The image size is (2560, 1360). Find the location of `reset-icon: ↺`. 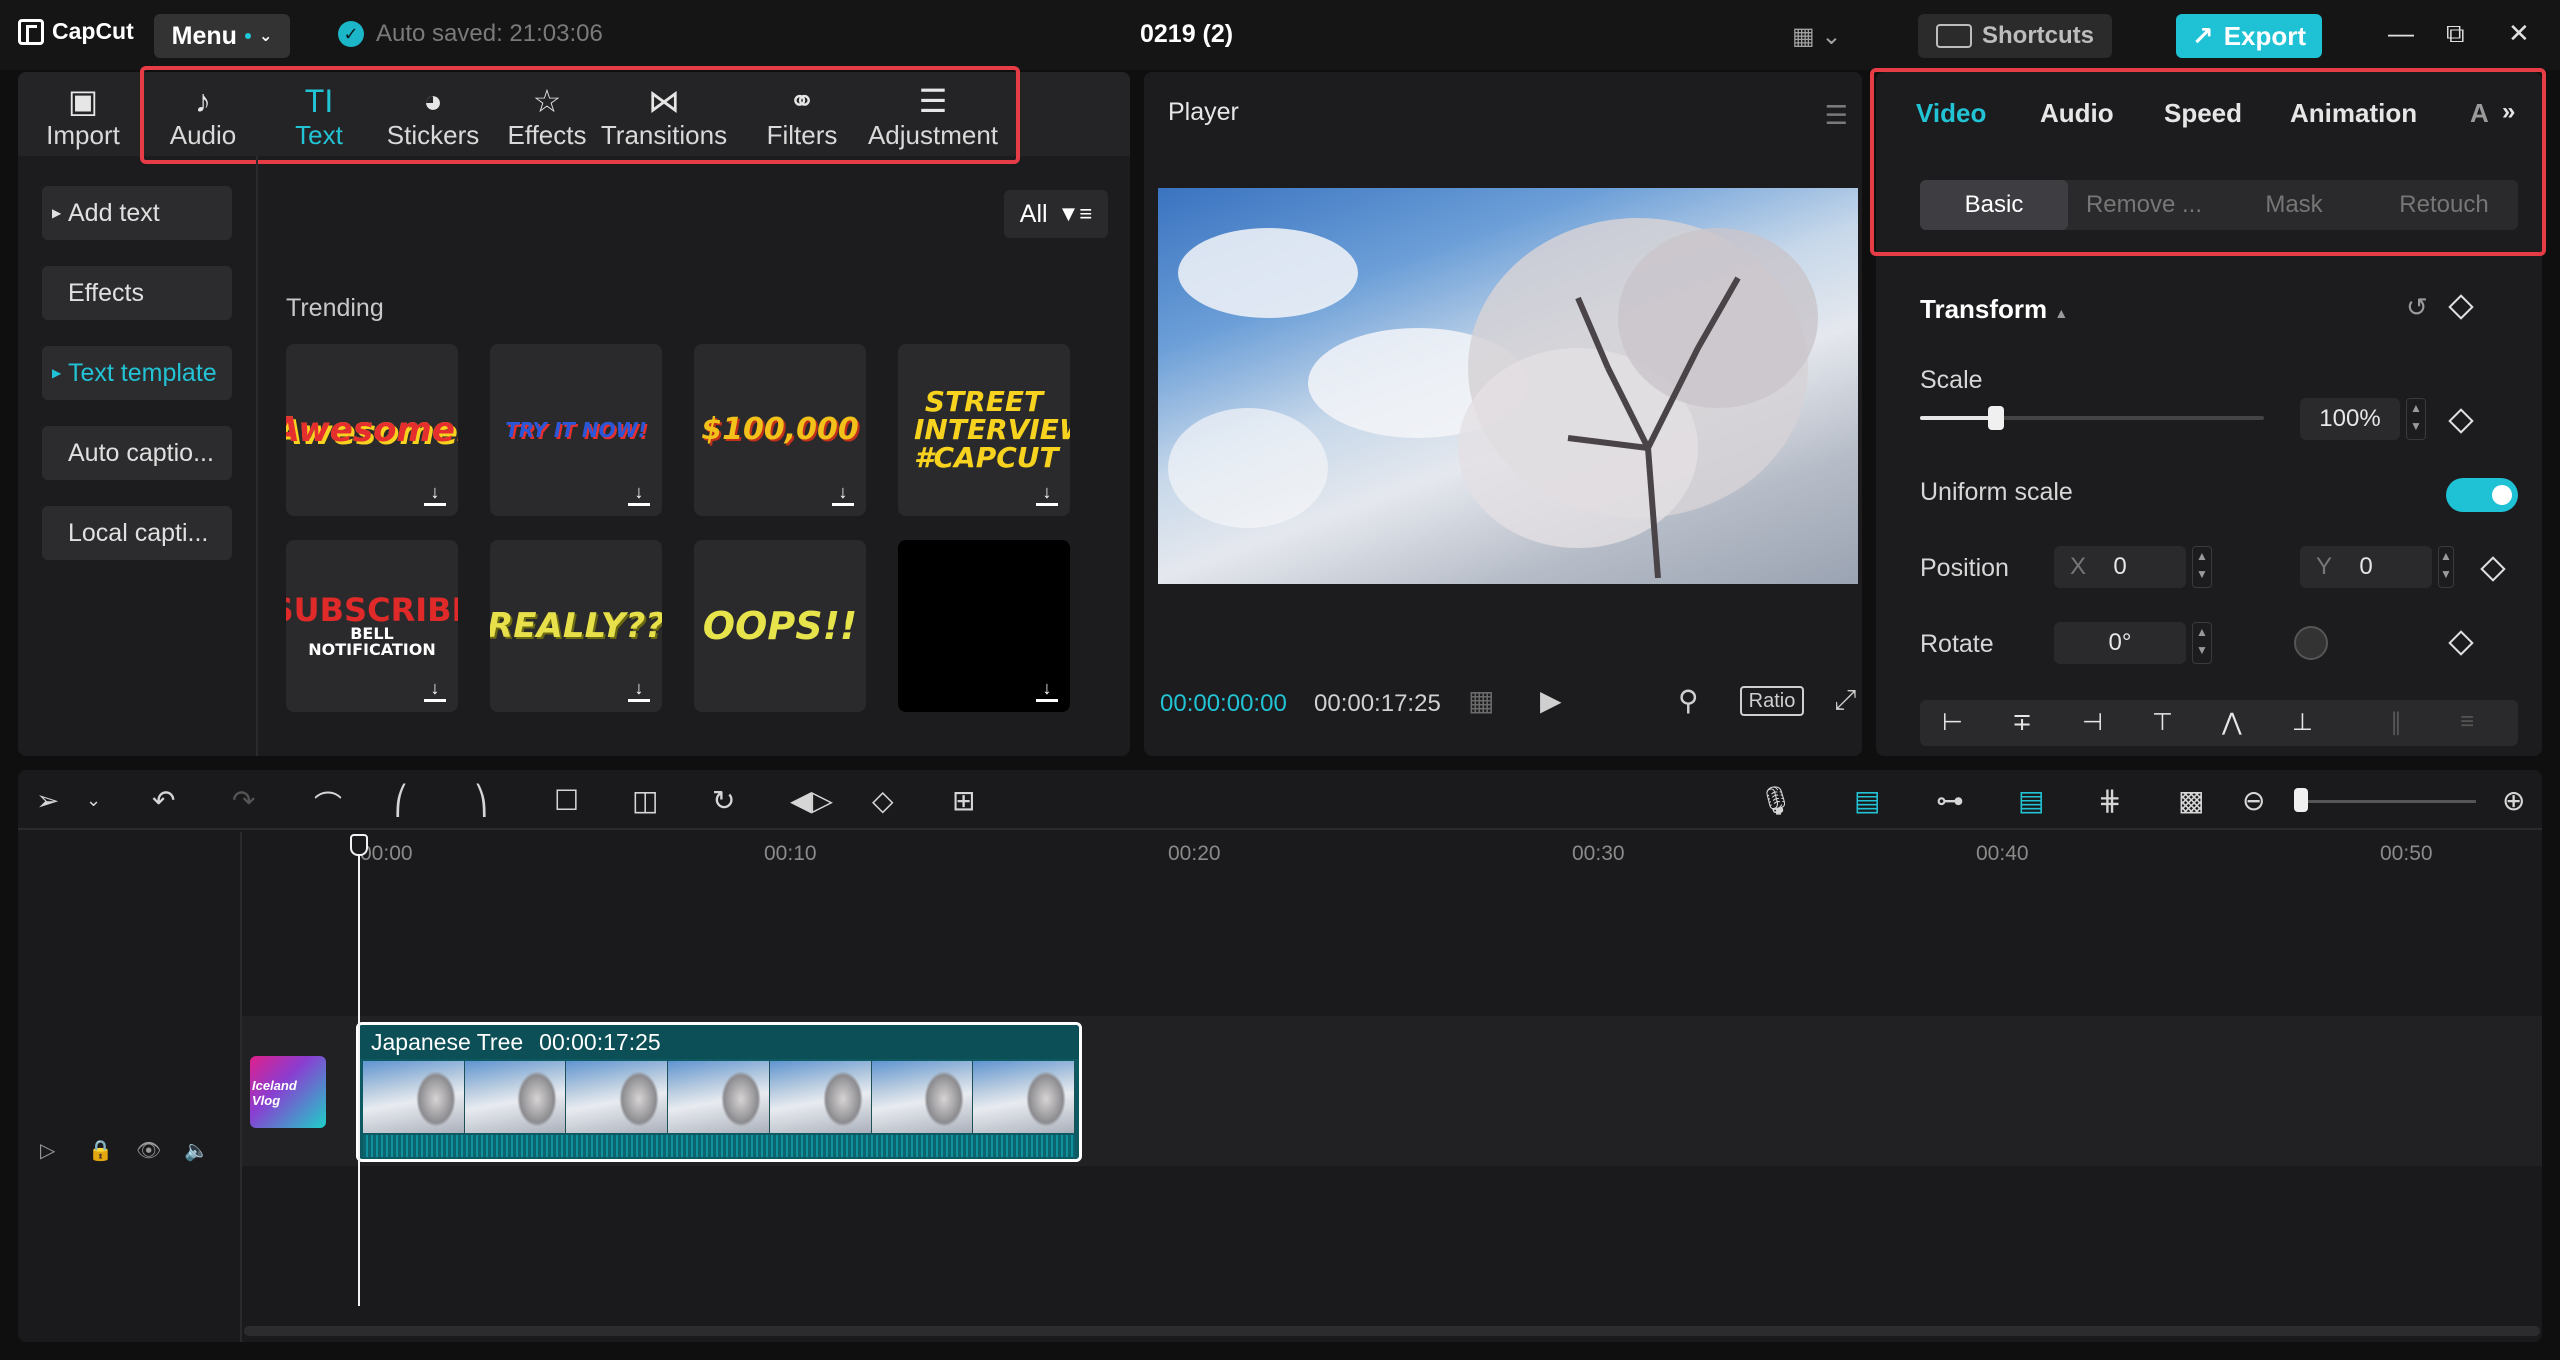

reset-icon: ↺ is located at coordinates (2417, 307).